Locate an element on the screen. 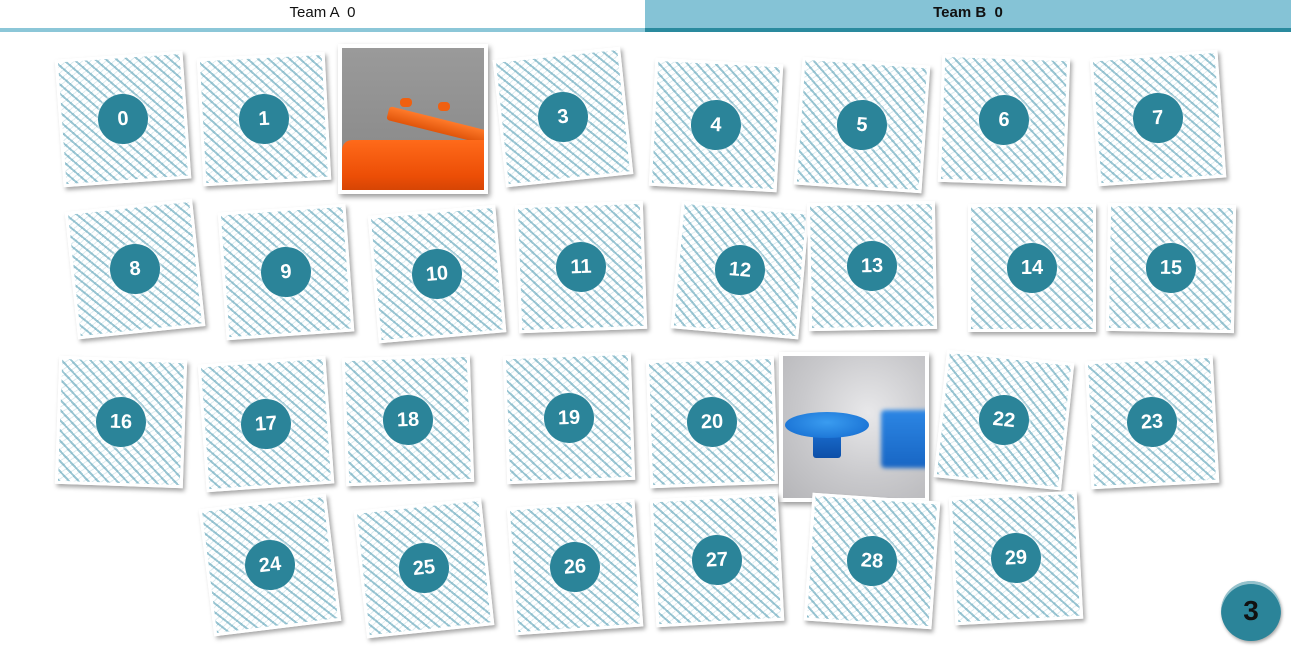 The width and height of the screenshot is (1291, 651). memory-card-25: 25 is located at coordinates (424, 568).